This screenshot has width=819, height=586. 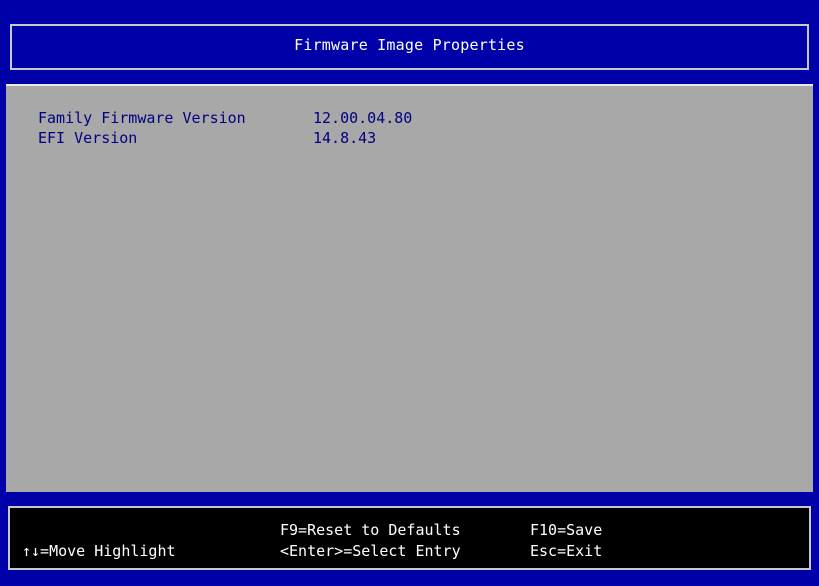 I want to click on property-row-family-firmware-version: Family Firmware Version 12.00.04.80, so click(x=225, y=118).